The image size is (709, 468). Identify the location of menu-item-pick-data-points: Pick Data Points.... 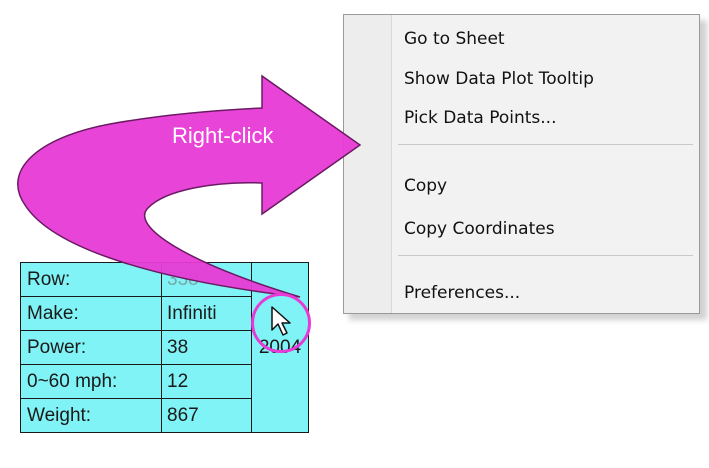
(542, 118).